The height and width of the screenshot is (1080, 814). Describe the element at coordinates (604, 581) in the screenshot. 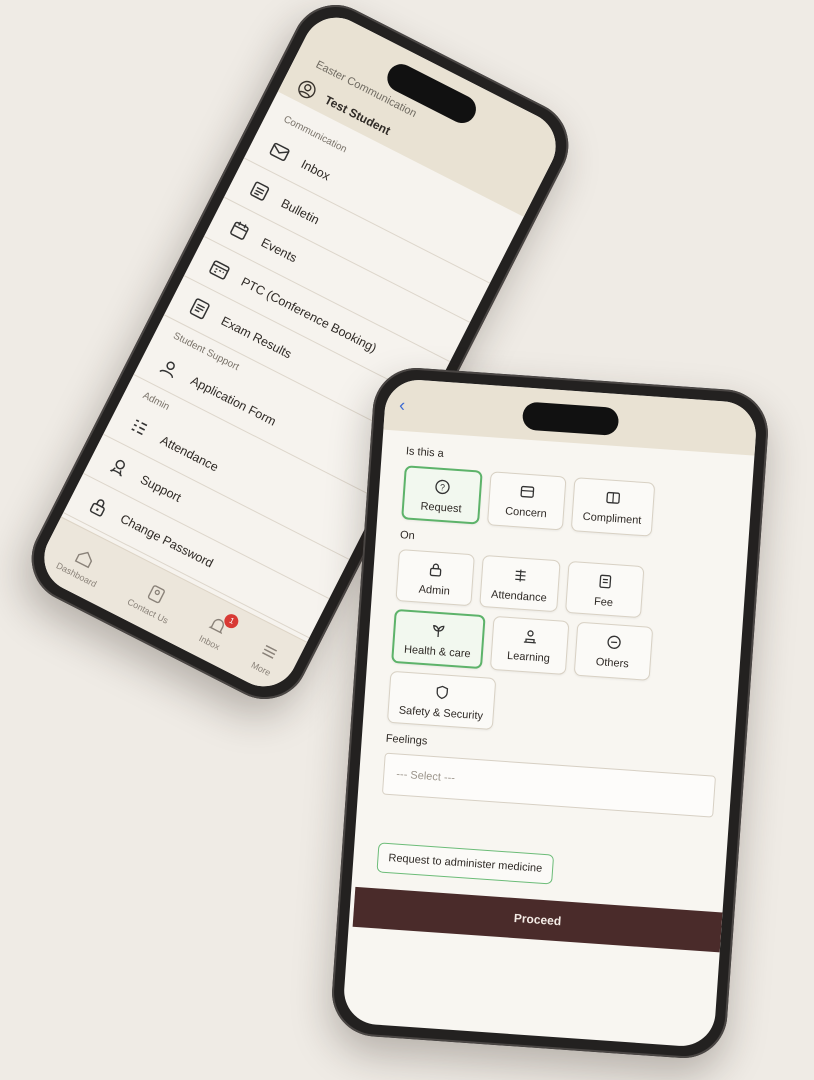

I see `fee-icon` at that location.